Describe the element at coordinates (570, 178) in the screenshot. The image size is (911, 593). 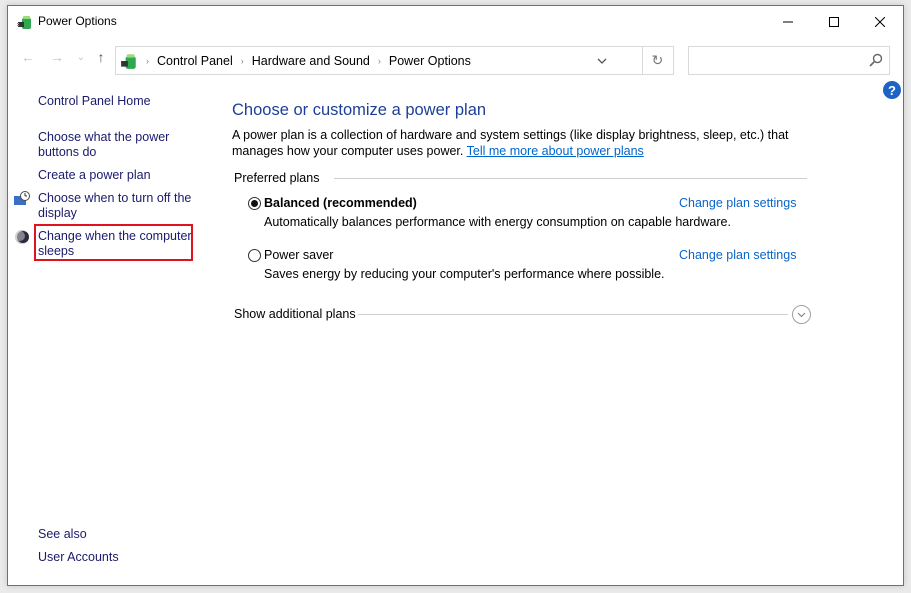
I see `preferred-plans-divider` at that location.